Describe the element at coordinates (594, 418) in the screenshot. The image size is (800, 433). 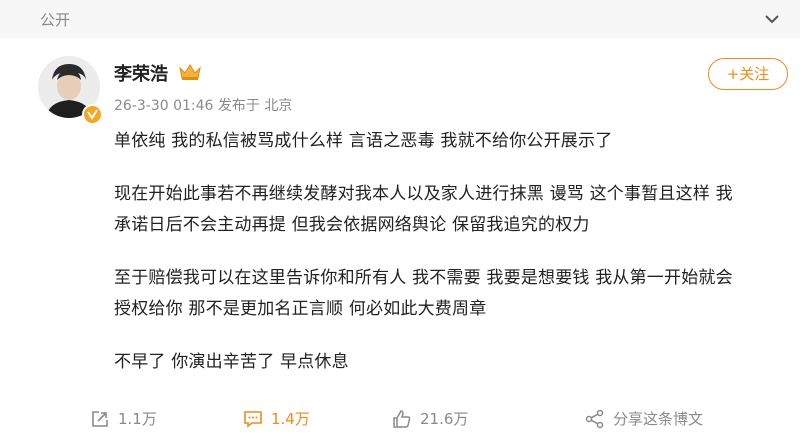
I see `share-icon` at that location.